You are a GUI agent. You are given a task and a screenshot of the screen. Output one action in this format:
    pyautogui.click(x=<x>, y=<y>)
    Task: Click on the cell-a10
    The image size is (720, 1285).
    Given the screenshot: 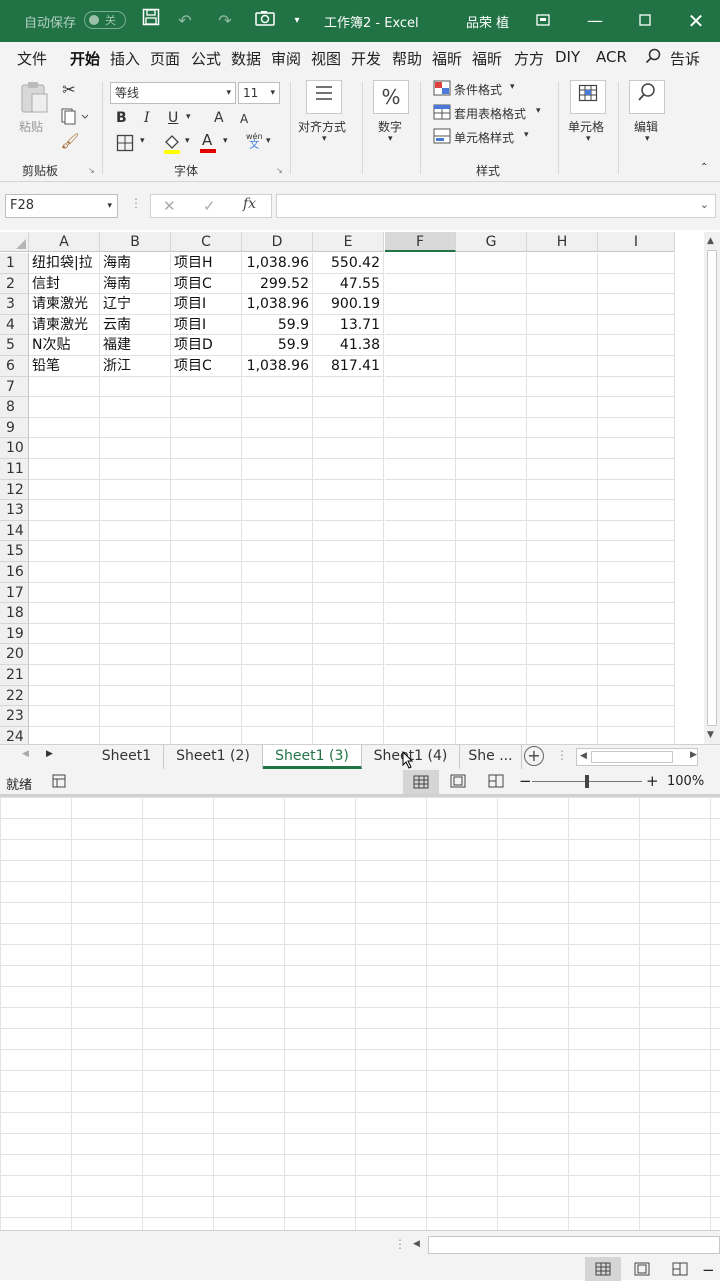 What is the action you would take?
    pyautogui.click(x=64, y=448)
    